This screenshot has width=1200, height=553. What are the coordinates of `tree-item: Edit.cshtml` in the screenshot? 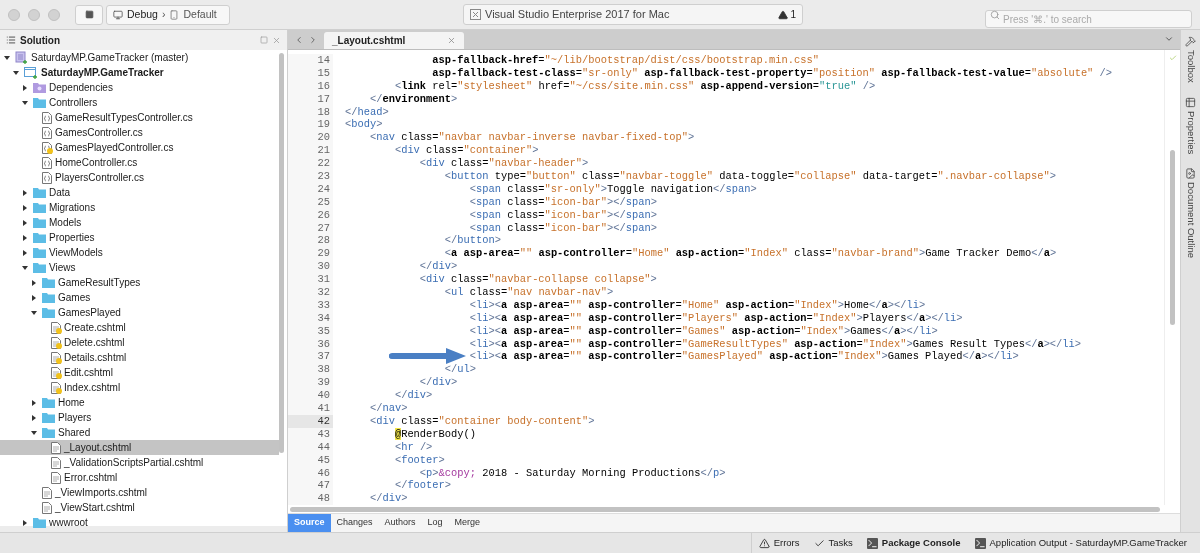 It's located at (139, 372).